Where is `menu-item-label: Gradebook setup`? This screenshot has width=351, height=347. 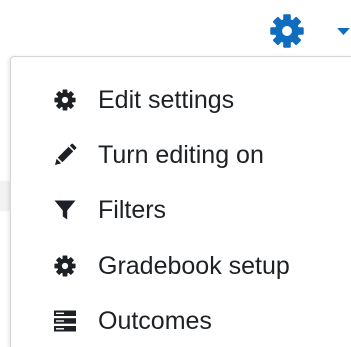
menu-item-label: Gradebook setup is located at coordinates (194, 266).